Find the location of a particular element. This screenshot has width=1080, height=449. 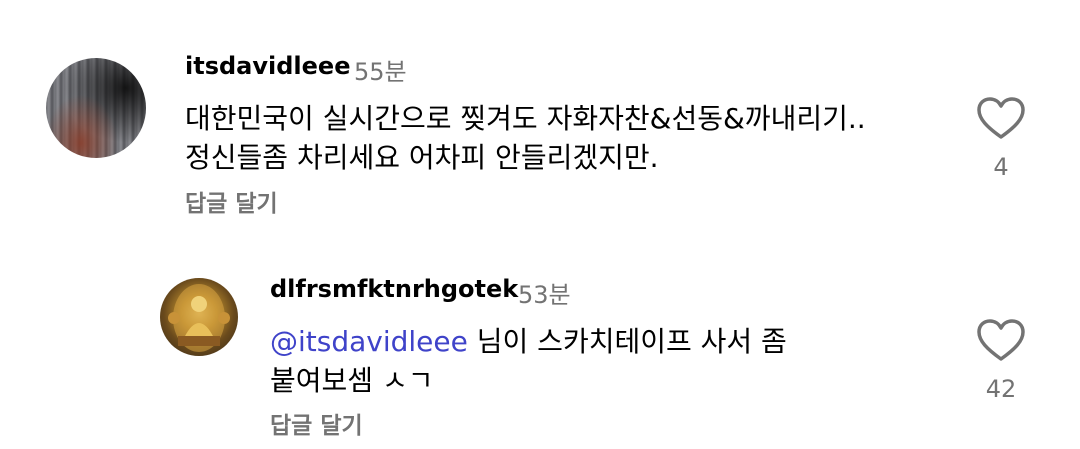

comment-text-line: 붙여보셈 ㅅㄱ is located at coordinates (352, 380).